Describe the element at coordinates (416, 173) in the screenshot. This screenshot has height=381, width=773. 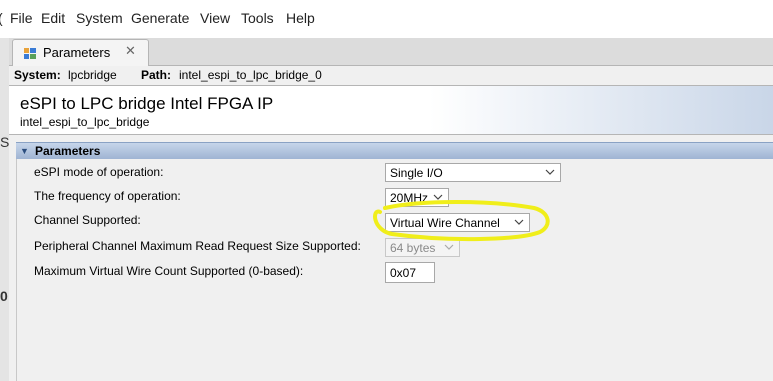
I see `mode-value: Single I/O` at that location.